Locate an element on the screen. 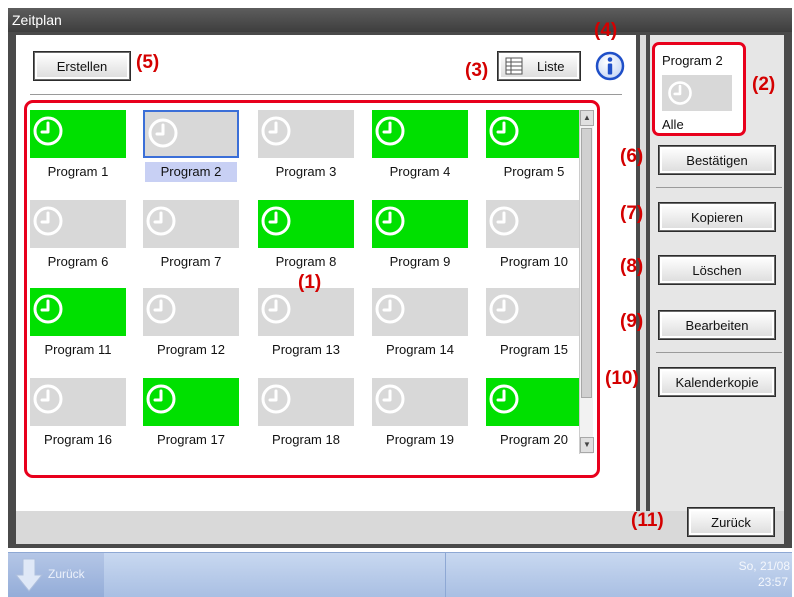  preview-subtitle: Alle is located at coordinates (673, 124).